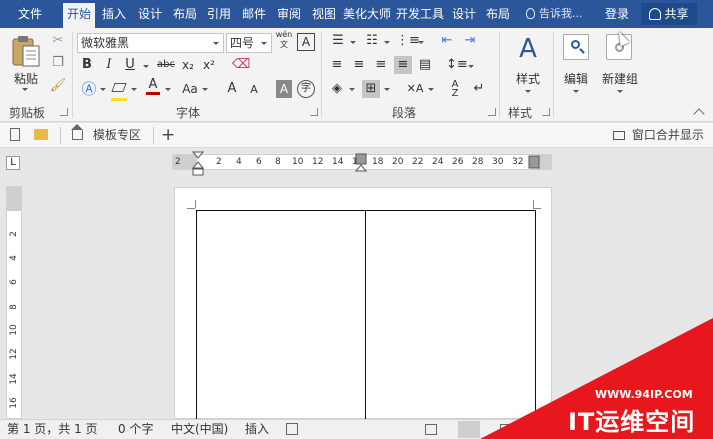 Image resolution: width=713 pixels, height=439 pixels. I want to click on paste-label: 粘贴, so click(25, 79).